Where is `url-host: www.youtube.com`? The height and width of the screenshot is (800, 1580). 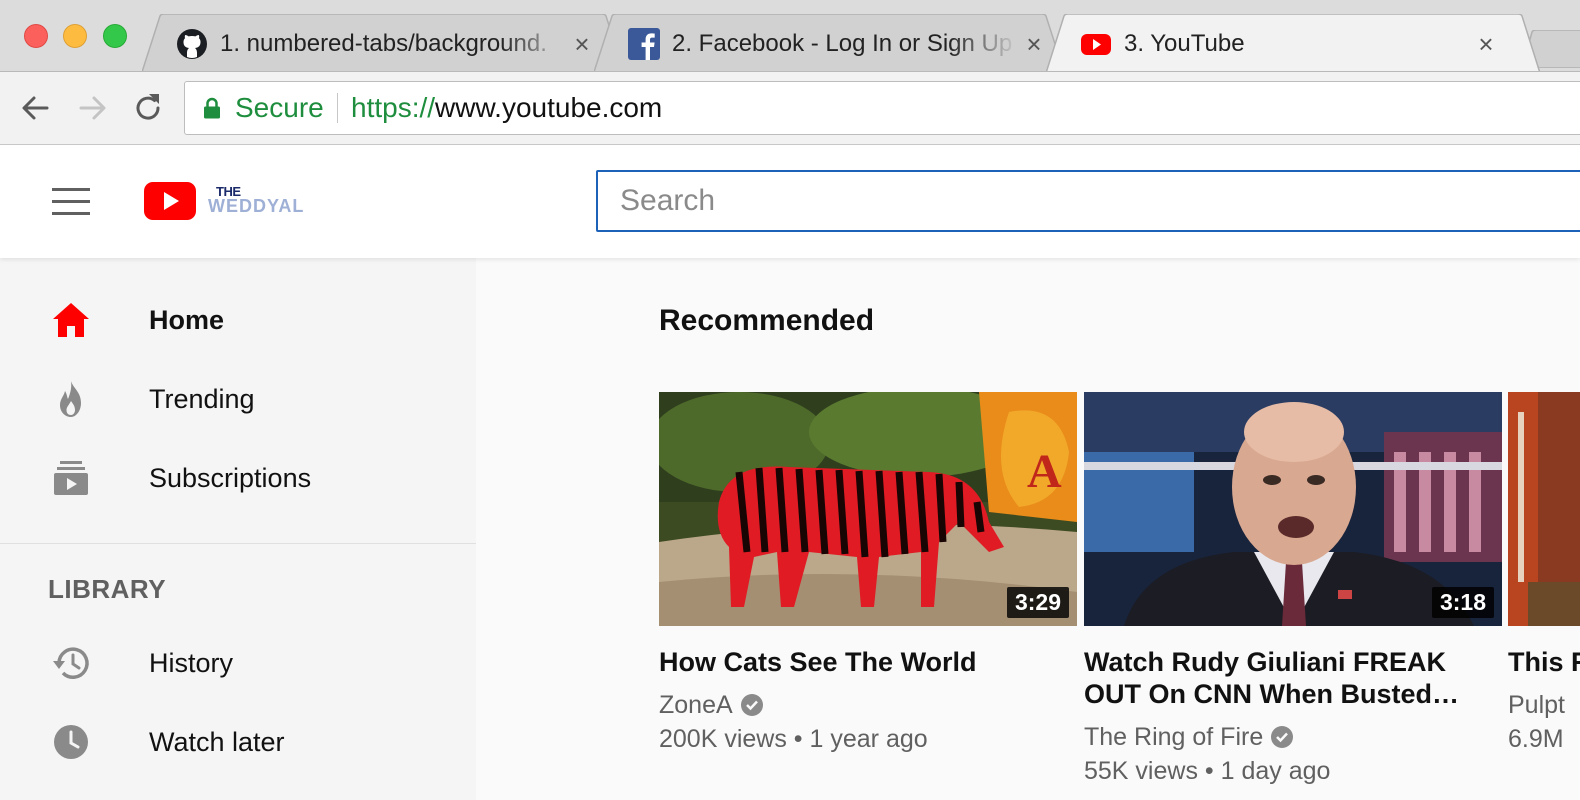
url-host: www.youtube.com is located at coordinates (549, 107).